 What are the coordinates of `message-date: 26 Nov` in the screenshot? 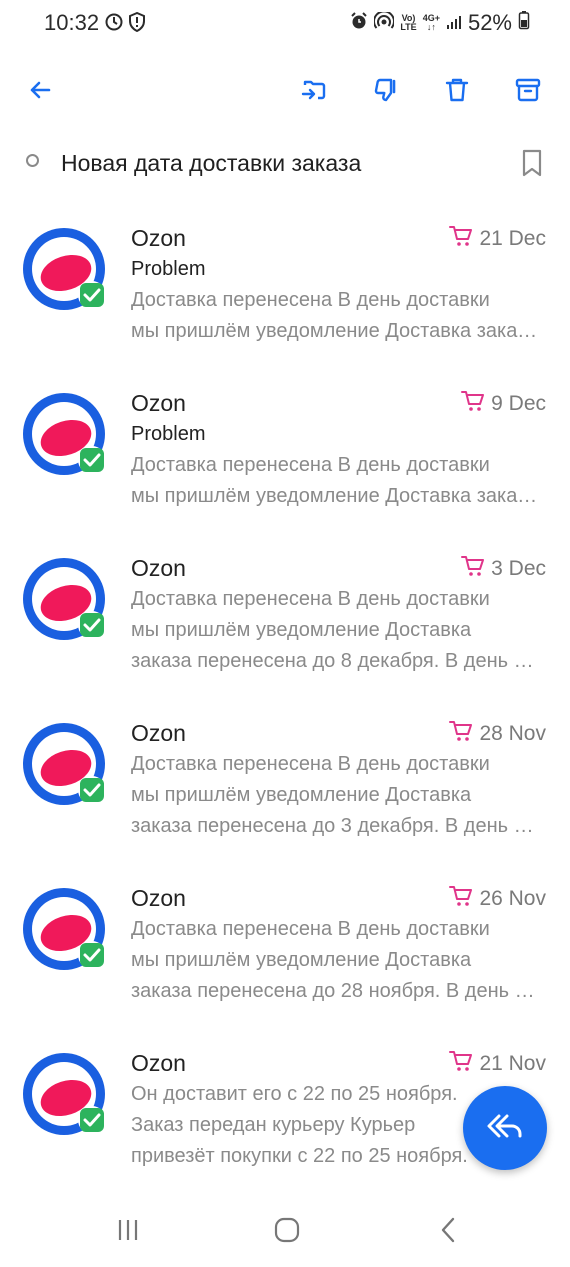 It's located at (512, 898).